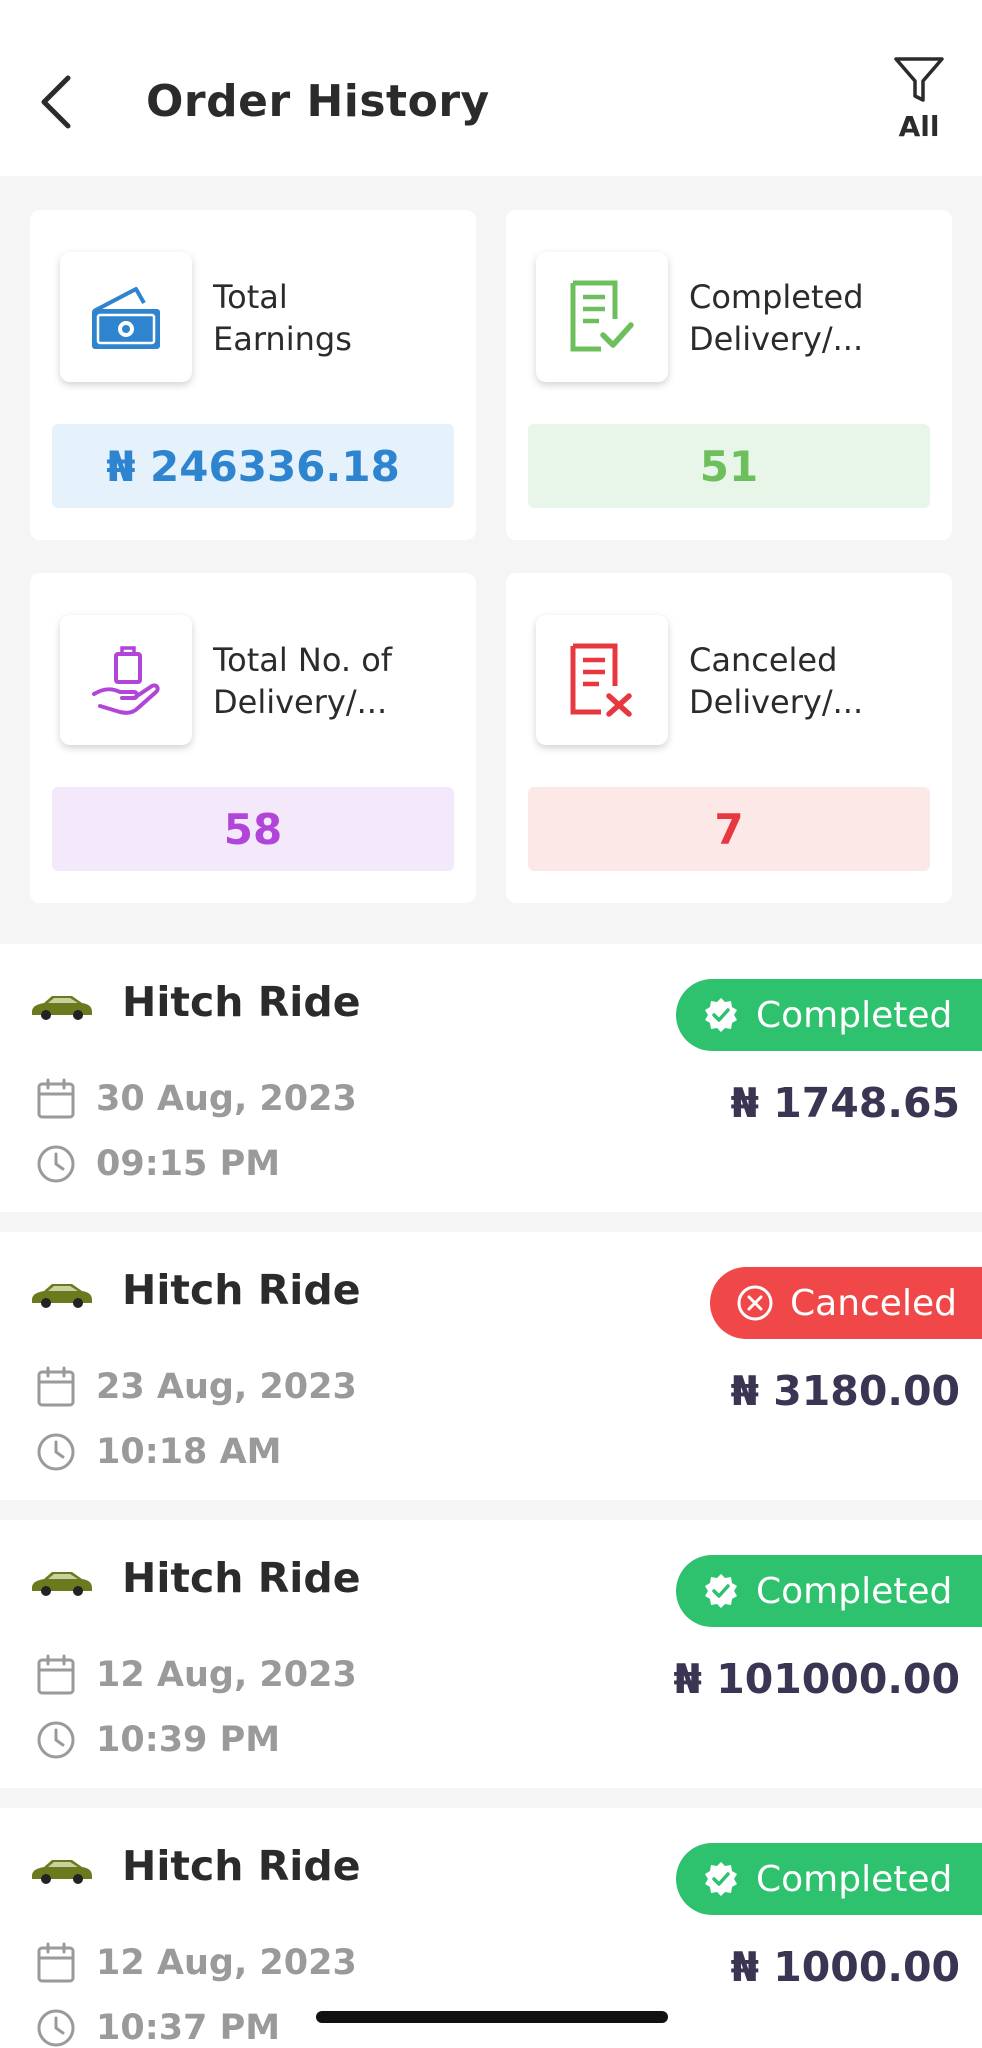  Describe the element at coordinates (492, 2017) in the screenshot. I see `home-indicator` at that location.